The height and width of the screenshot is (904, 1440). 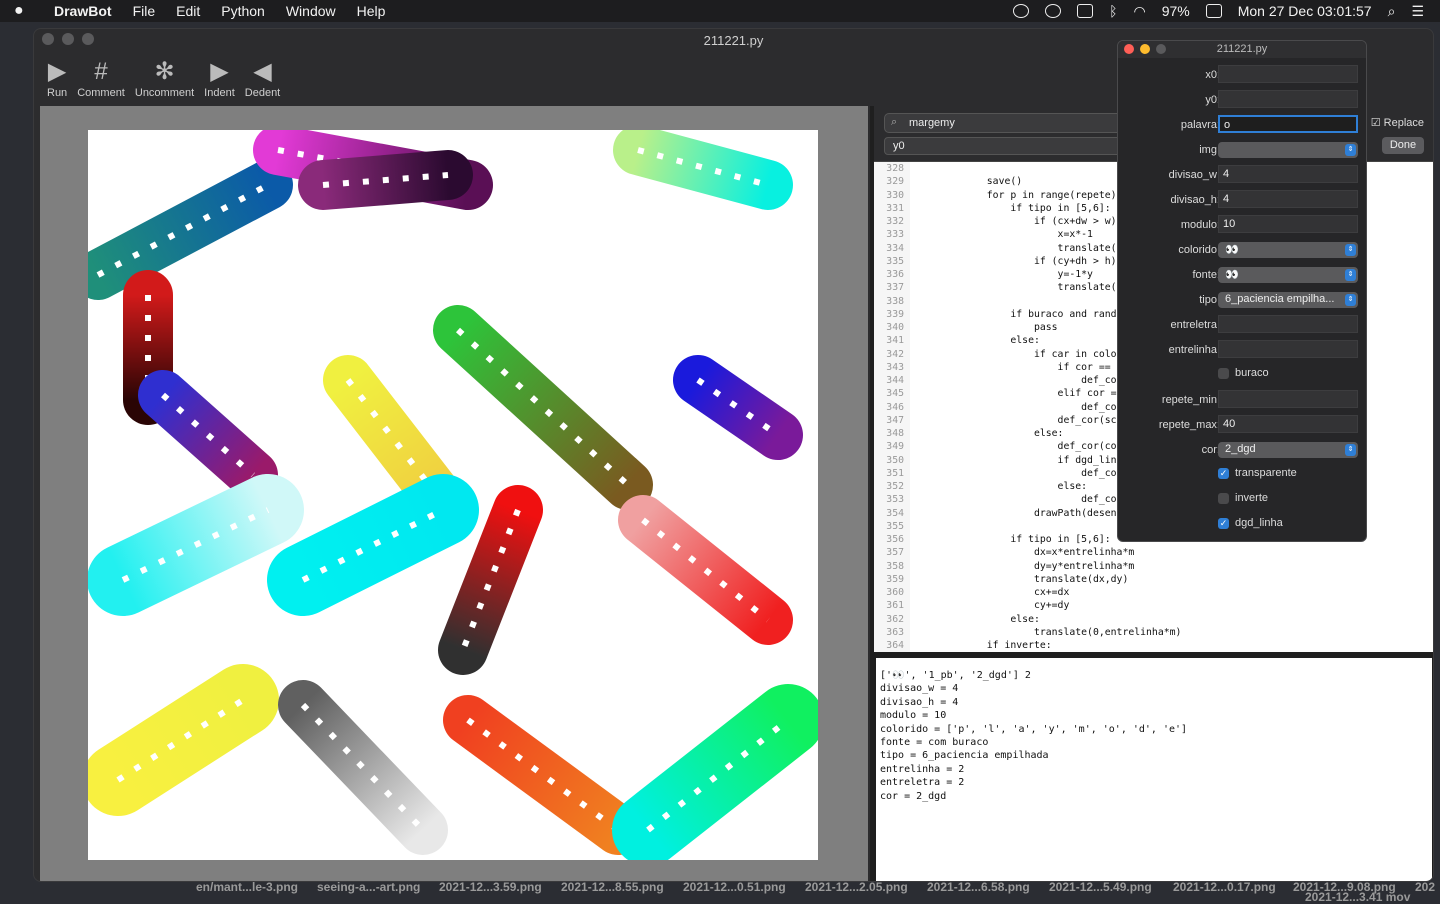 I want to click on input-entrelinha, so click(x=1288, y=349).